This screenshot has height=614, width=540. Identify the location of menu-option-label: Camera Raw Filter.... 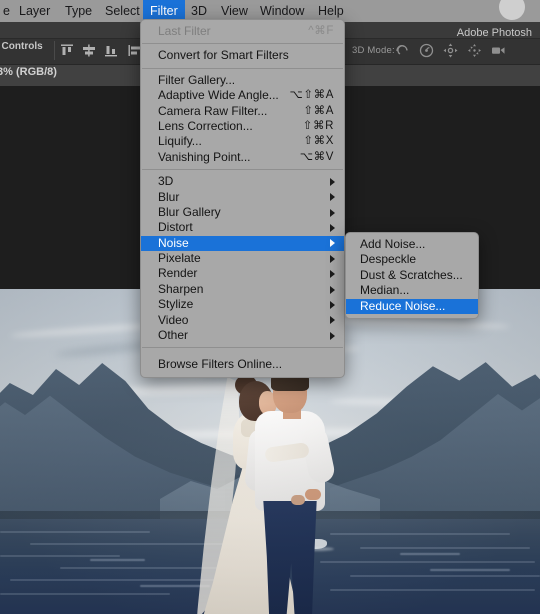
(213, 110).